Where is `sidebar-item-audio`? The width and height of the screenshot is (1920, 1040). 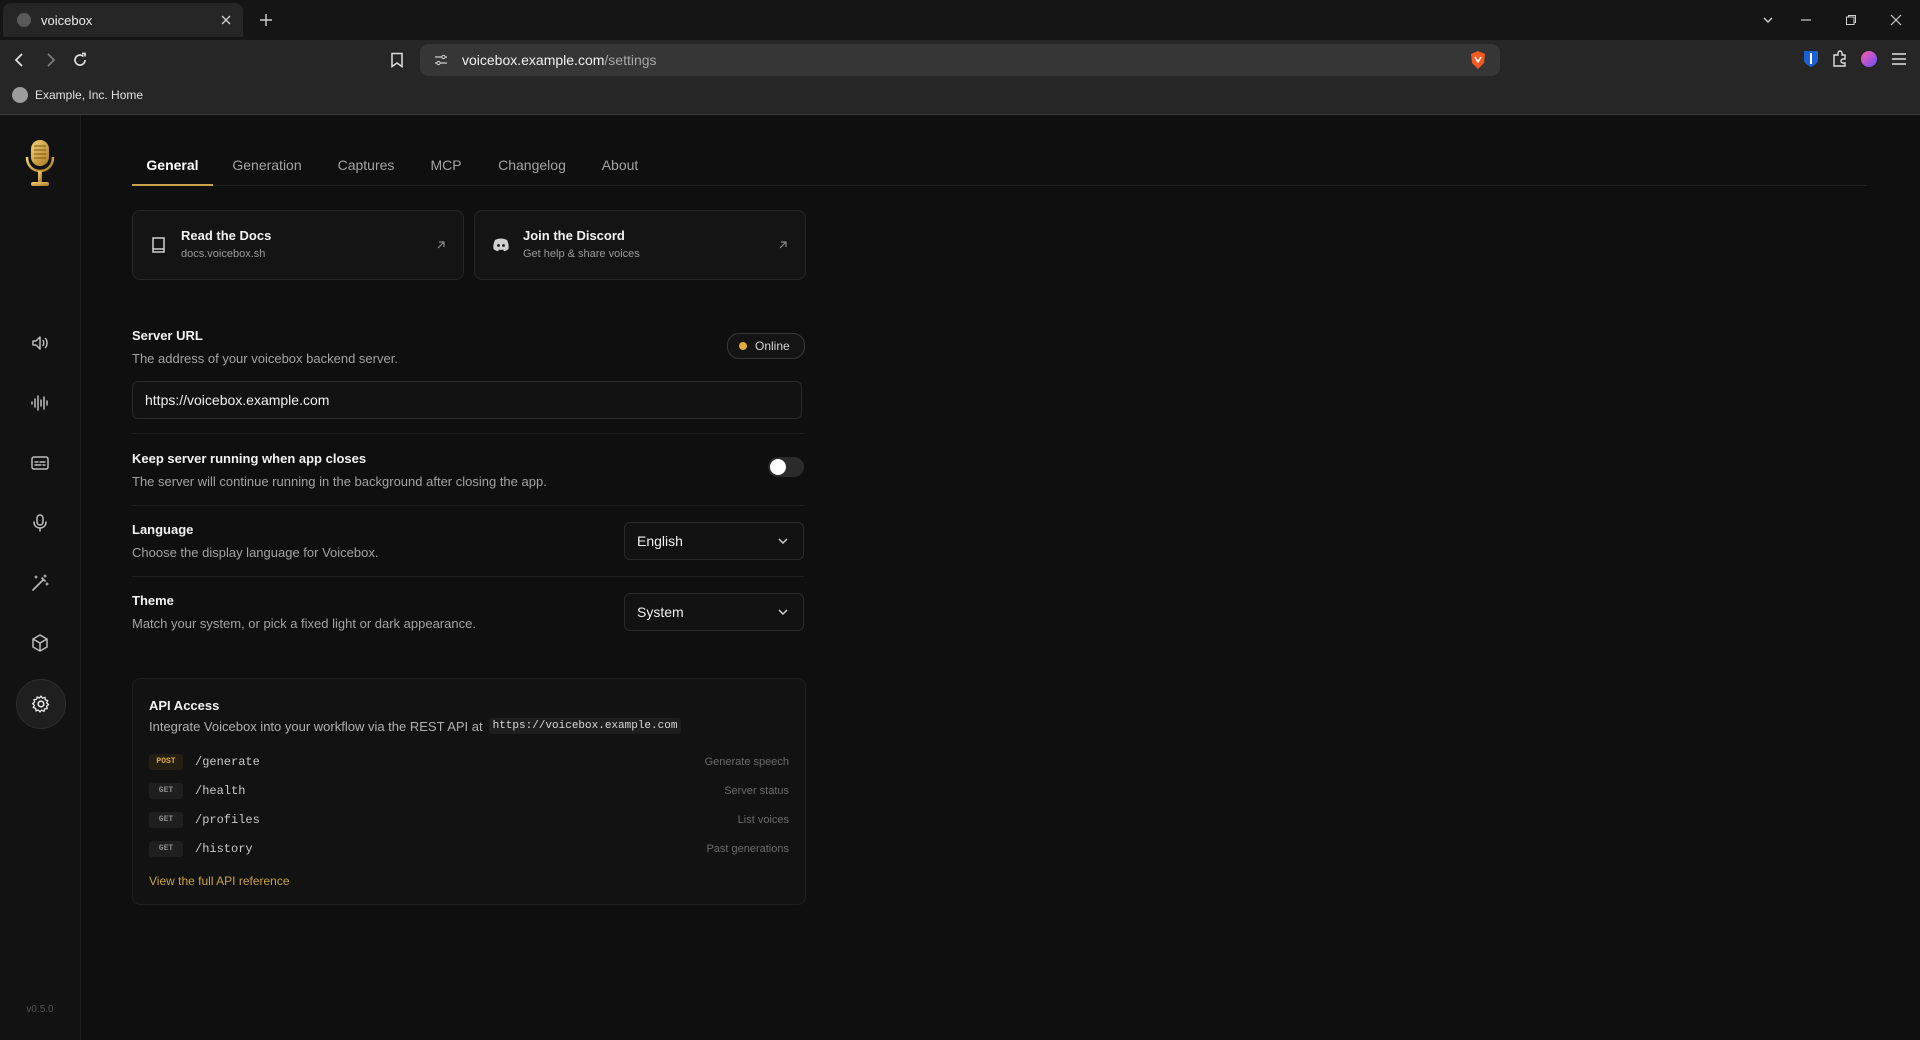 sidebar-item-audio is located at coordinates (40, 403).